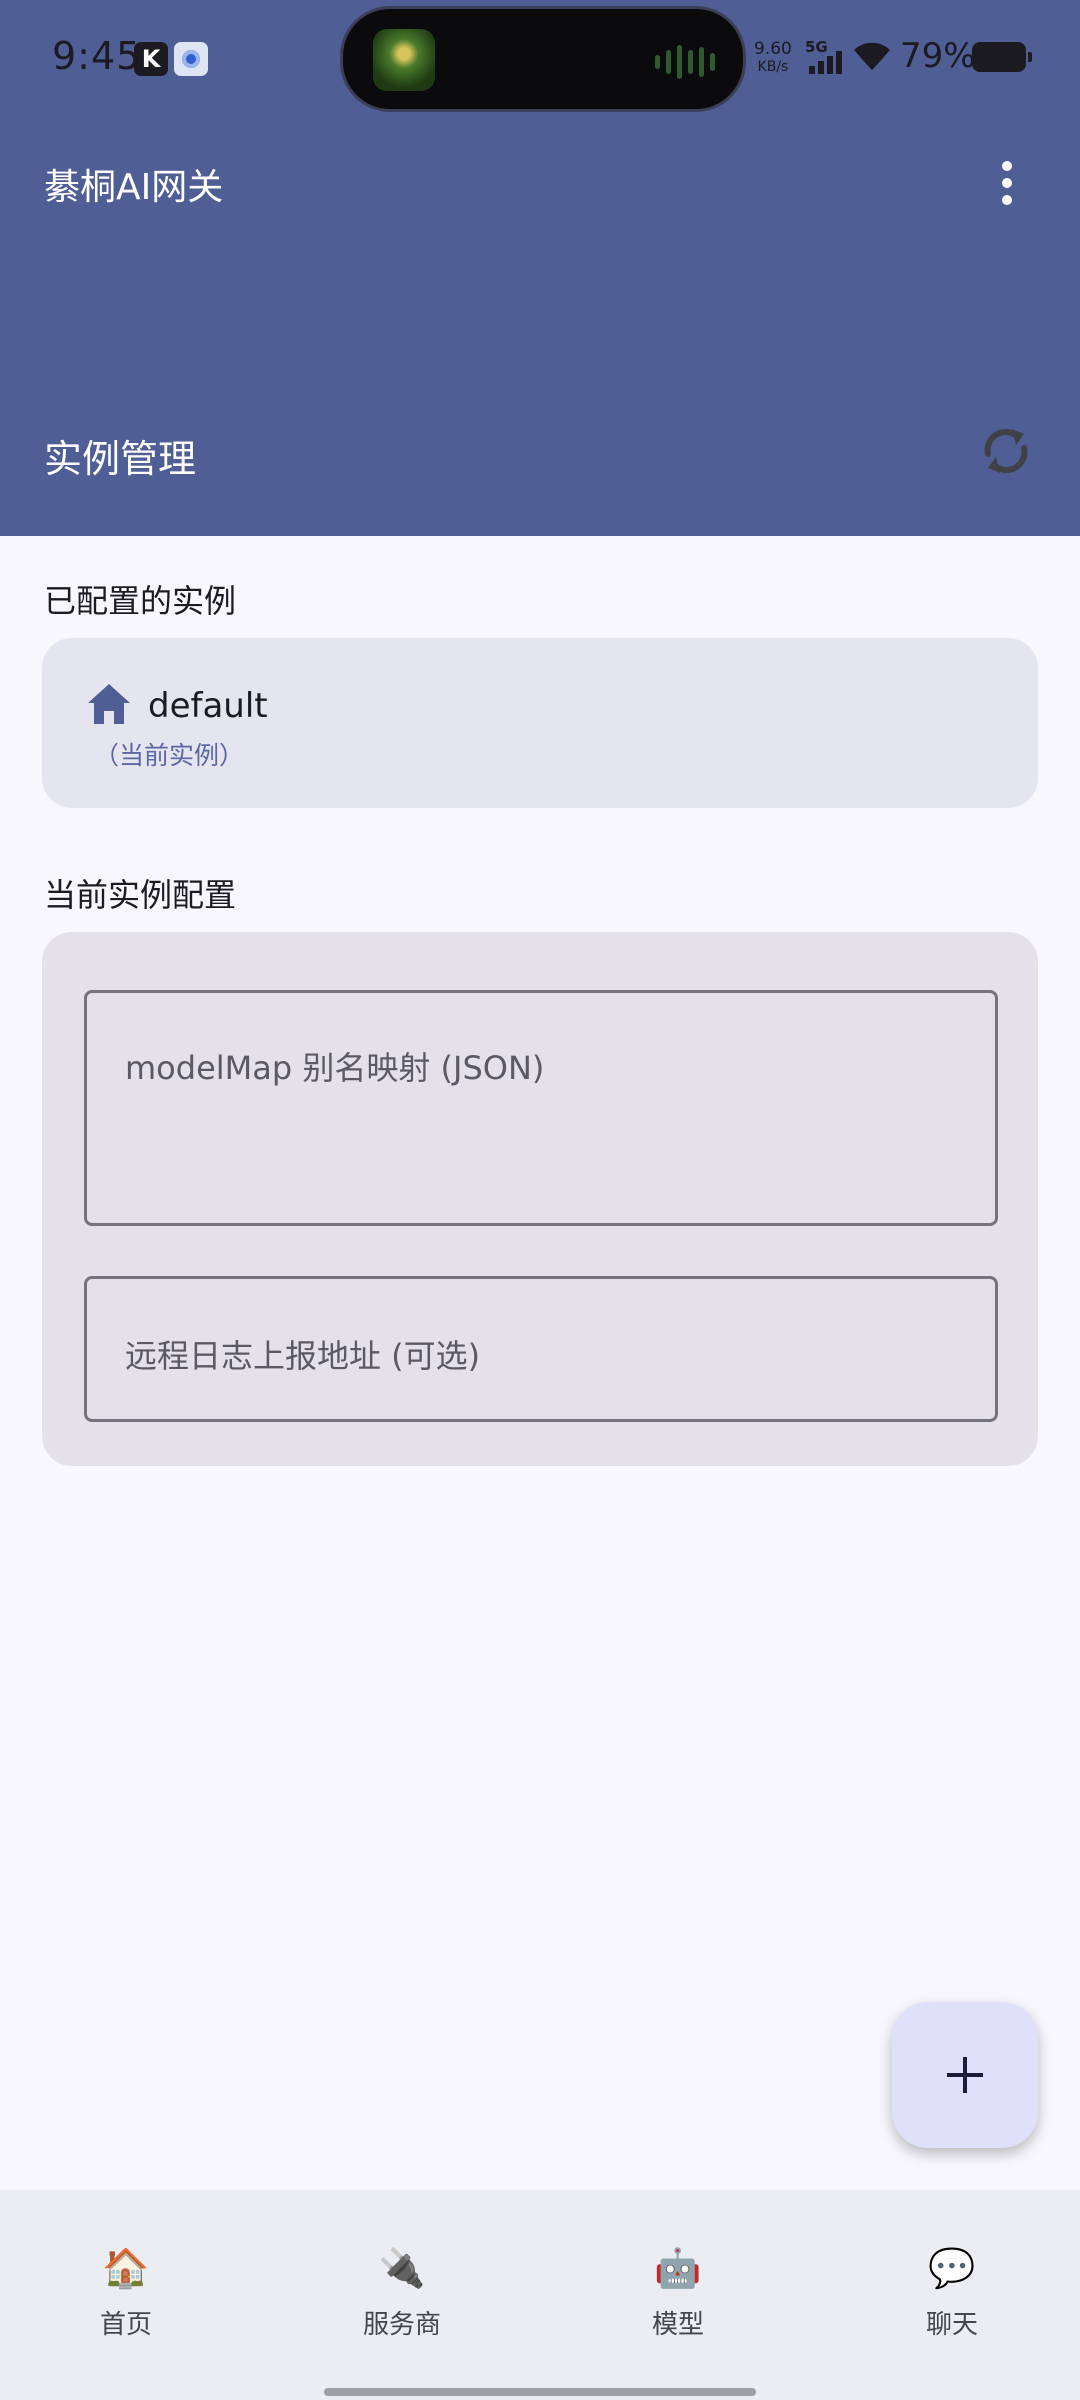 This screenshot has width=1080, height=2400. I want to click on home-nav-icon: 🏠, so click(126, 2268).